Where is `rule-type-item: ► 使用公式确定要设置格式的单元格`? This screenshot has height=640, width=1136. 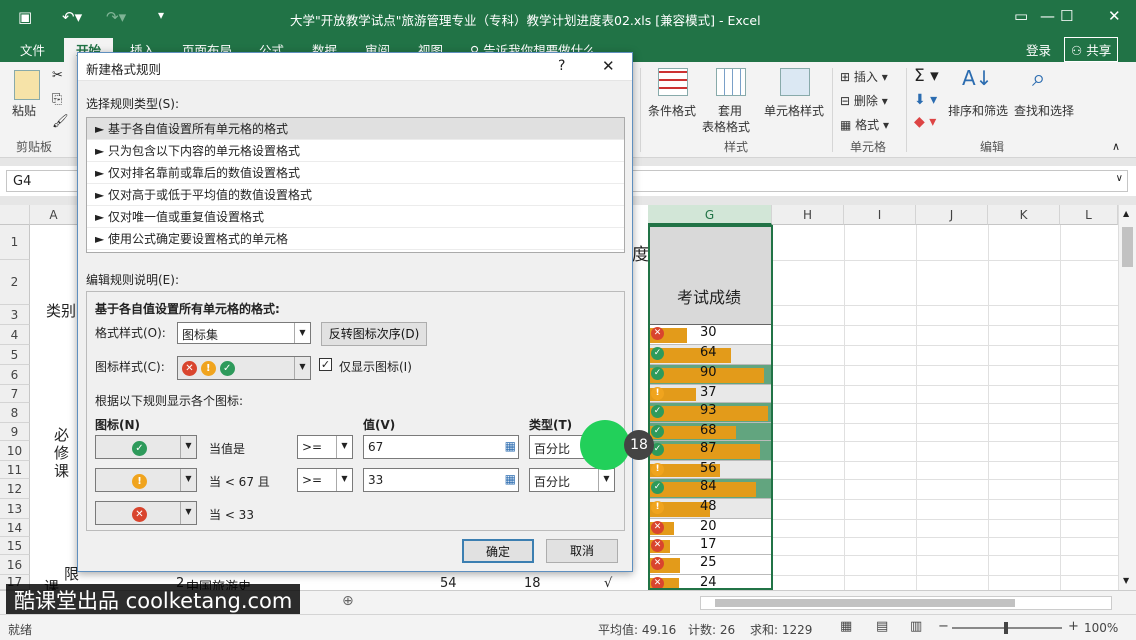 rule-type-item: ► 使用公式确定要设置格式的单元格 is located at coordinates (355, 239).